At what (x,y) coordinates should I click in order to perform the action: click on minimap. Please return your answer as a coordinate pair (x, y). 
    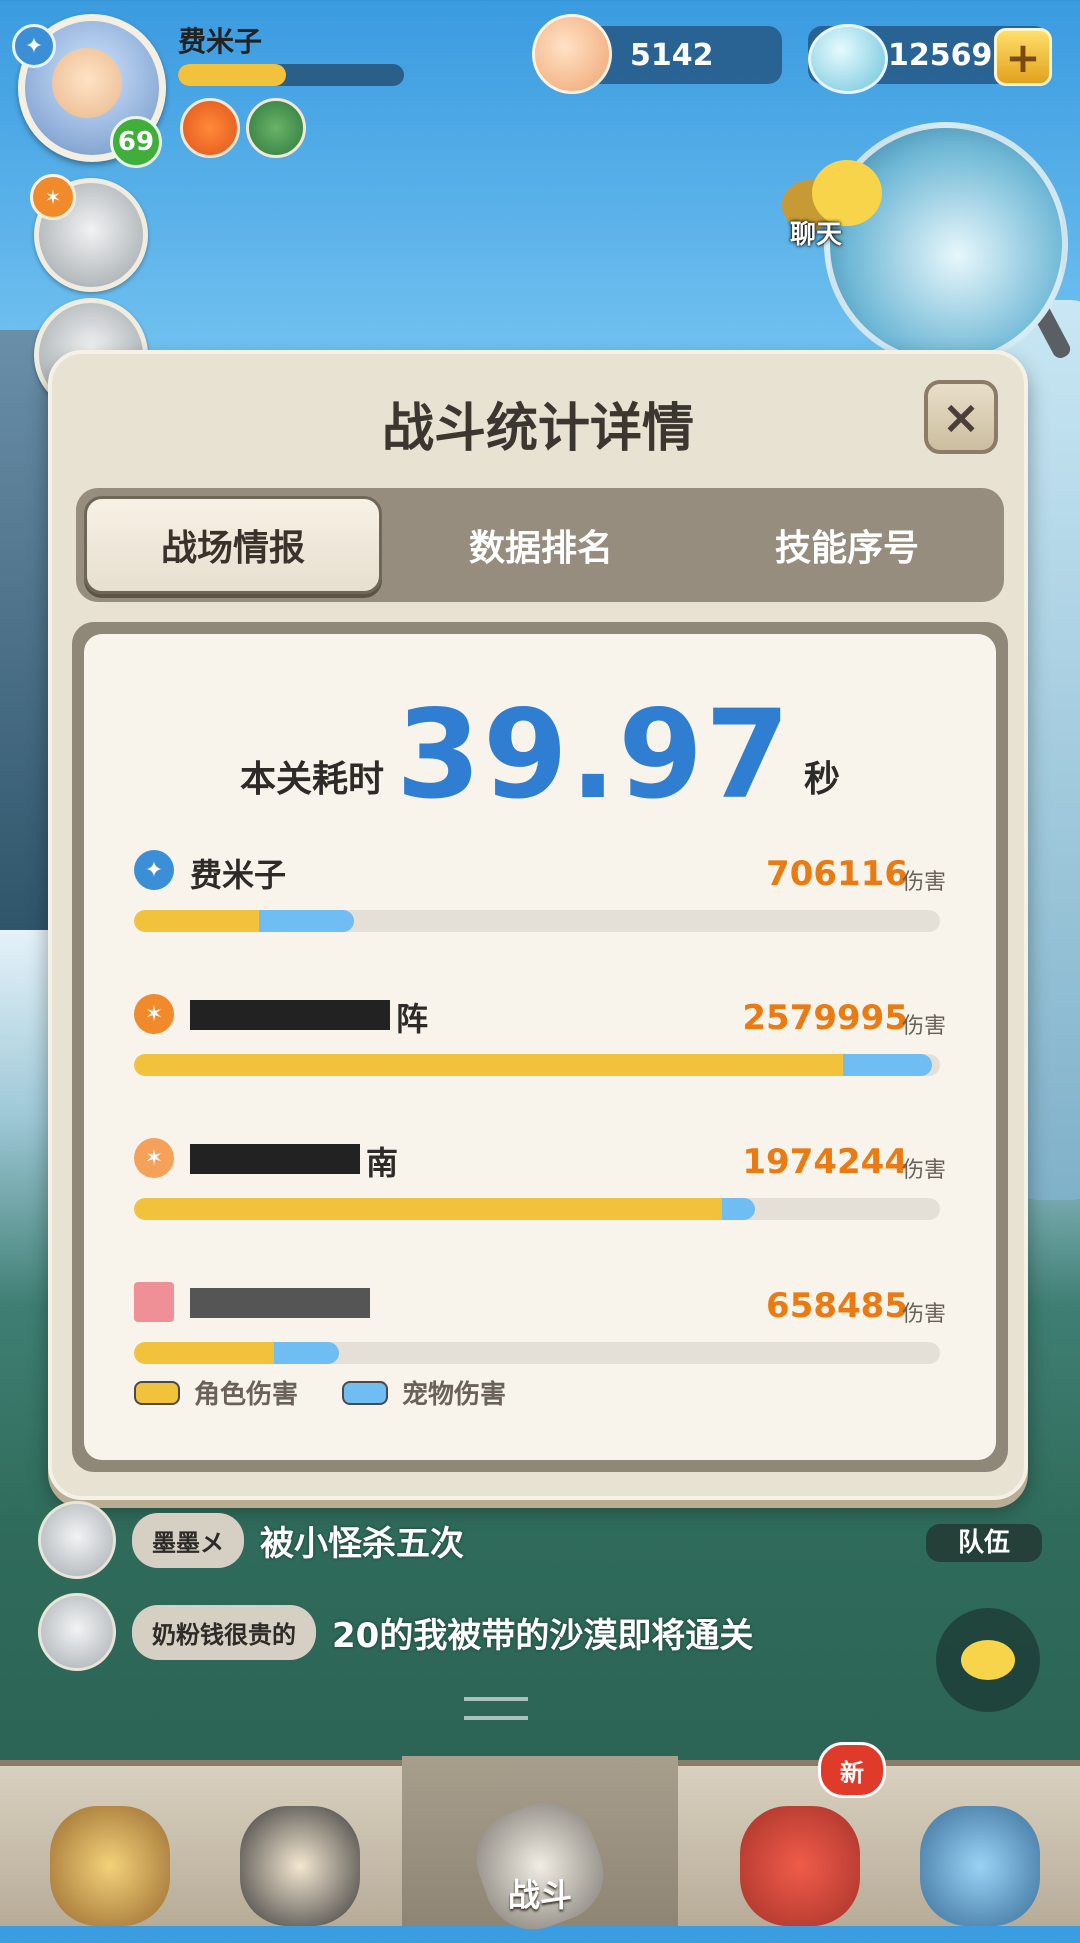
    Looking at the image, I should click on (946, 244).